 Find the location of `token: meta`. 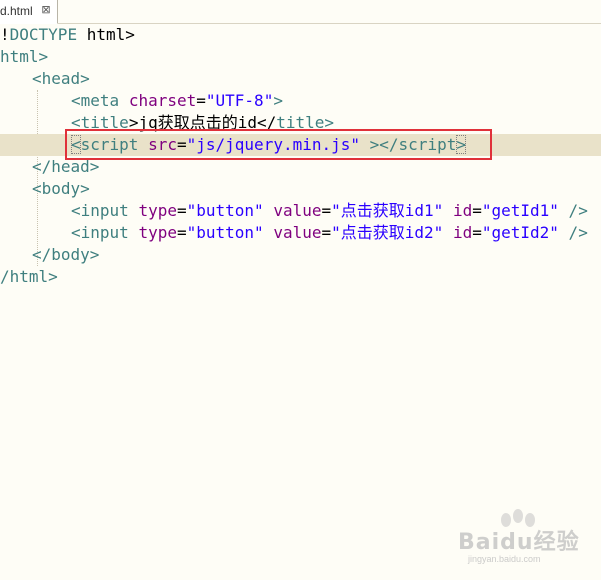

token: meta is located at coordinates (100, 100).